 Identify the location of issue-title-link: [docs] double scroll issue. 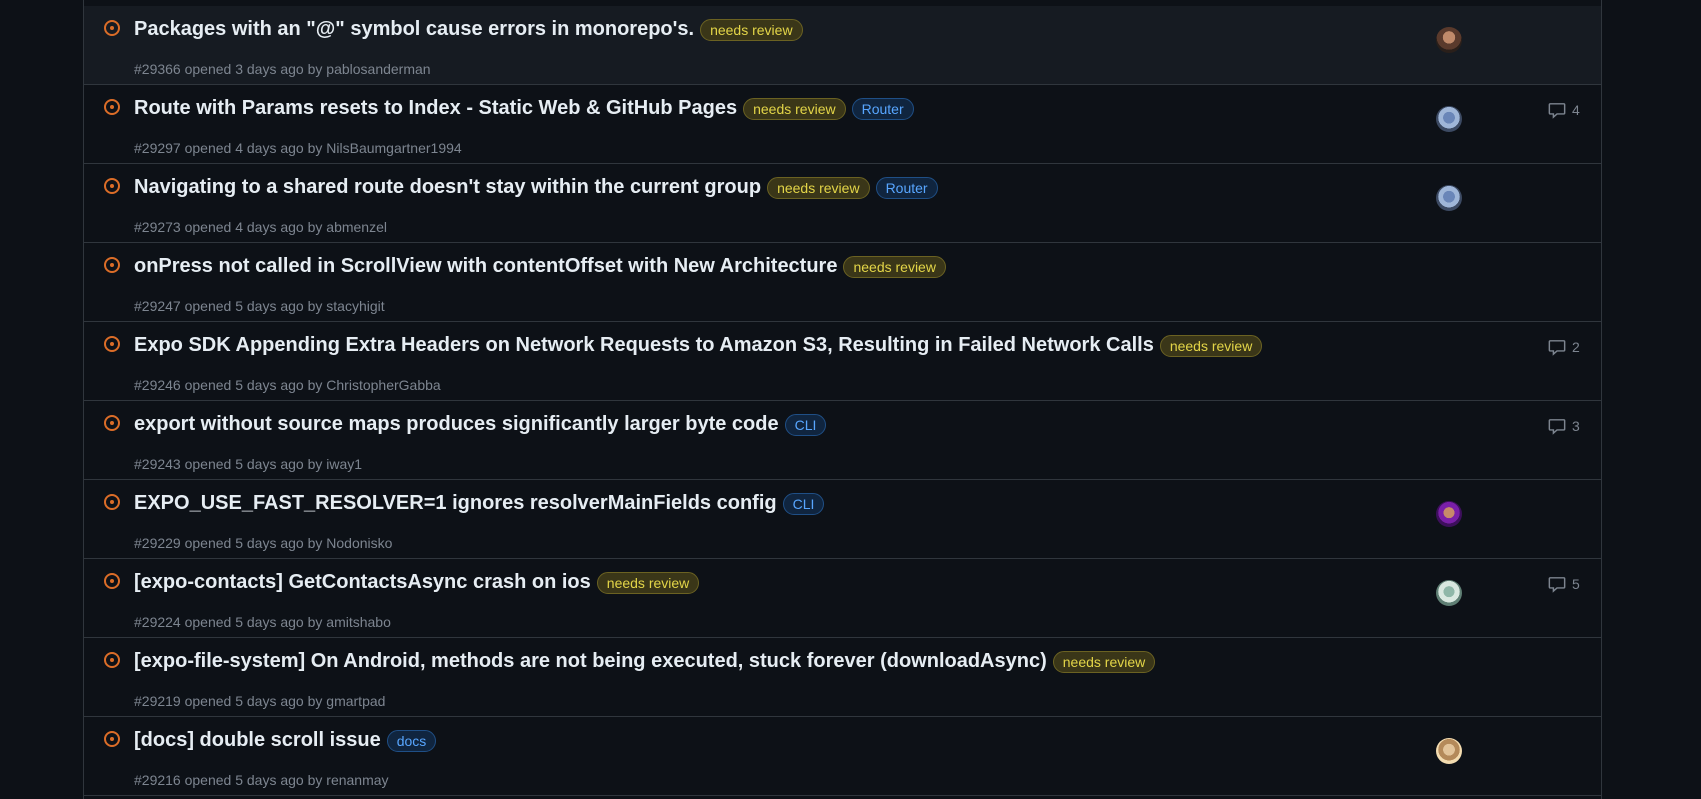
(257, 740).